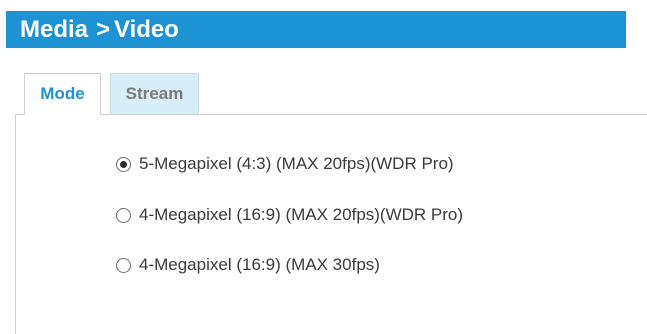  Describe the element at coordinates (301, 214) in the screenshot. I see `mode-option-label: 4-Megapixel (16:9) (MAX 20fps)(WDR Pro)` at that location.